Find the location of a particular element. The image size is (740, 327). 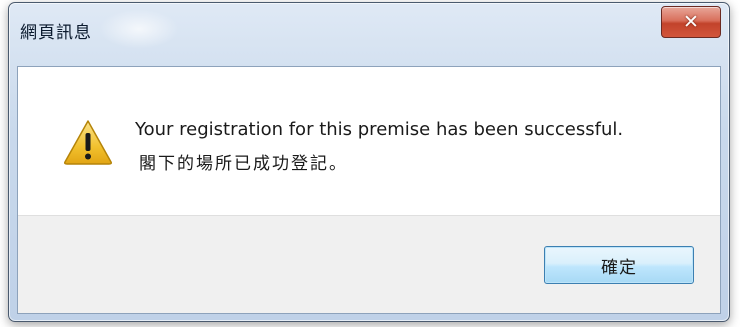

dialog-title: 網頁訊息 is located at coordinates (56, 33).